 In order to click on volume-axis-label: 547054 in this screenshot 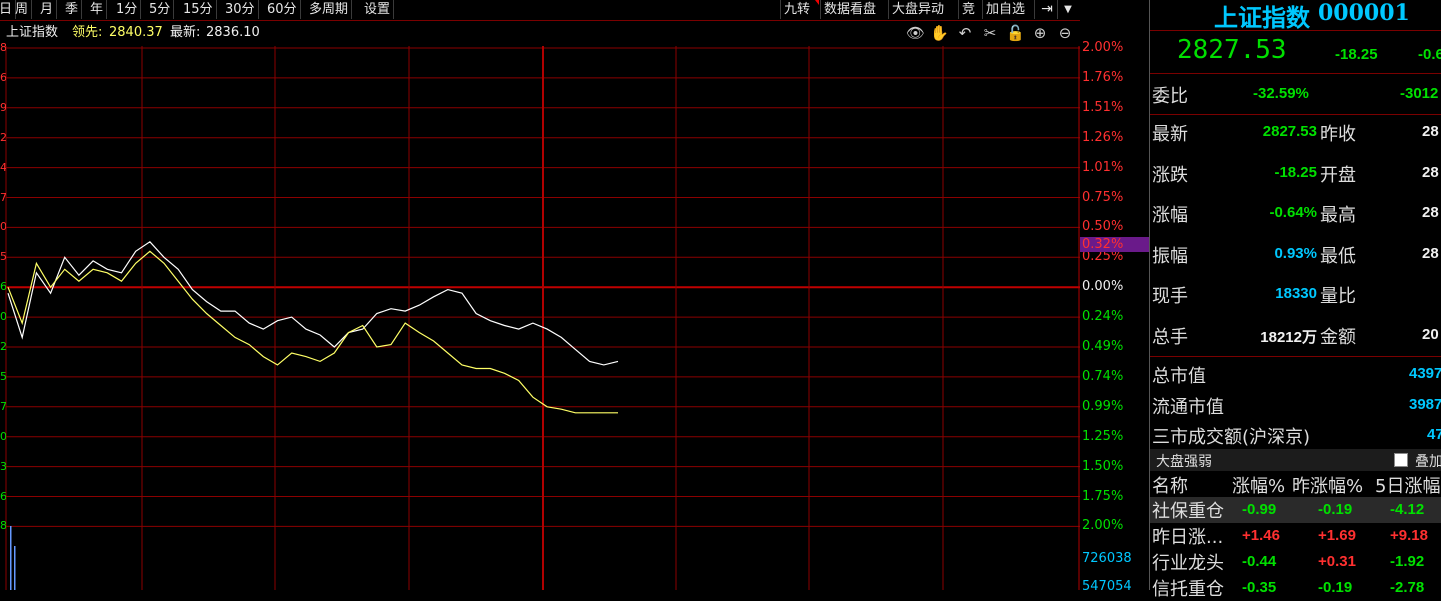, I will do `click(1107, 586)`.